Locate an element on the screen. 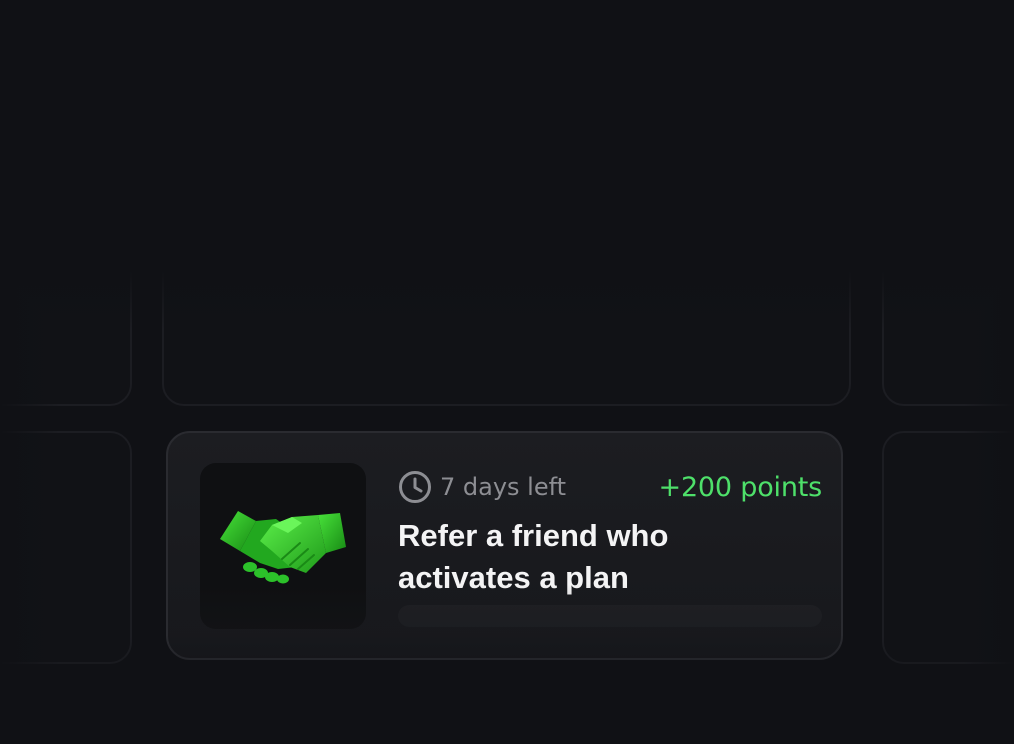  task-image is located at coordinates (283, 546).